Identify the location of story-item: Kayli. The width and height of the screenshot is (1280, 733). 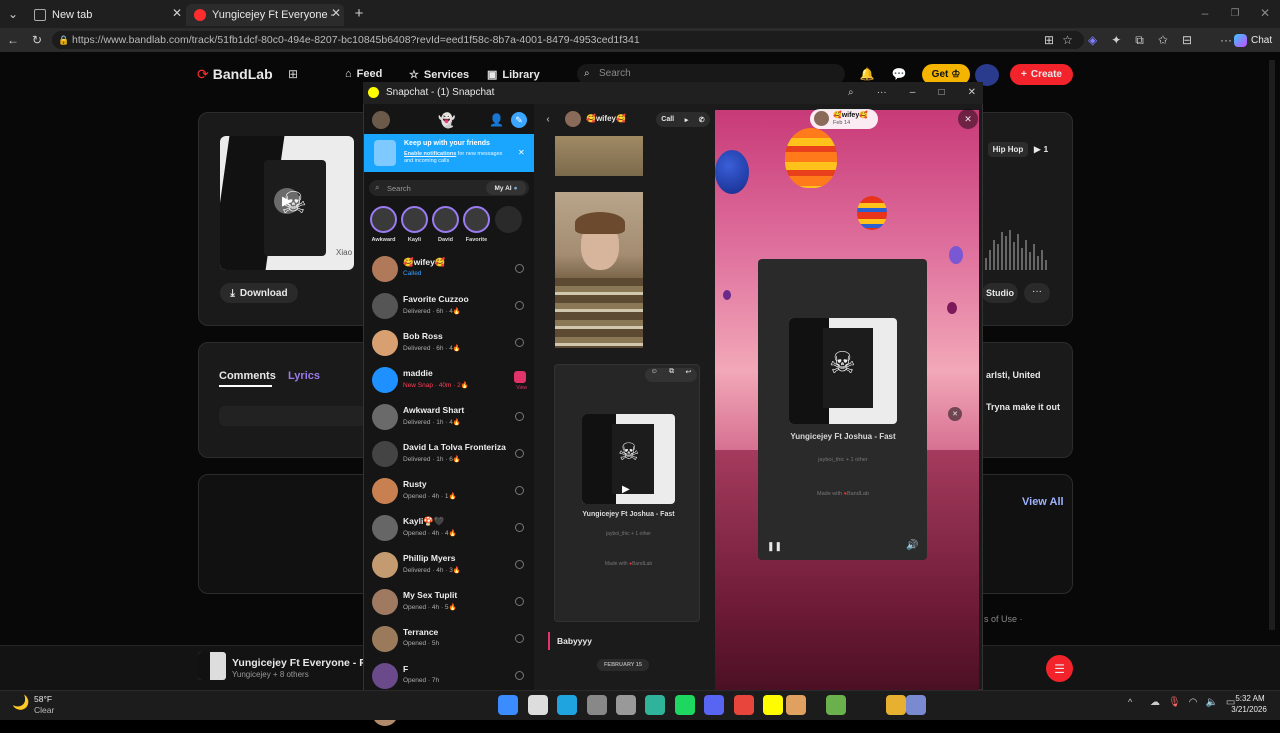
(414, 229).